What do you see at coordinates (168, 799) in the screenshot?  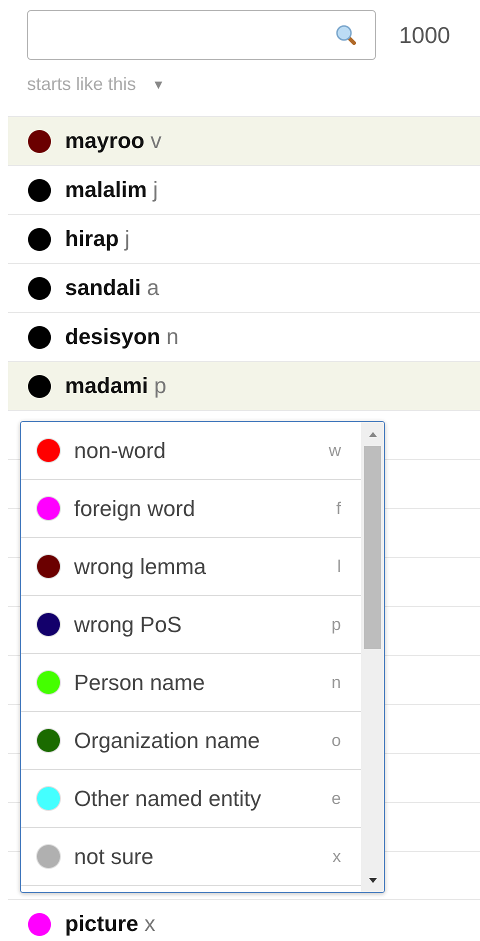 I see `tag-label: Other named entity` at bounding box center [168, 799].